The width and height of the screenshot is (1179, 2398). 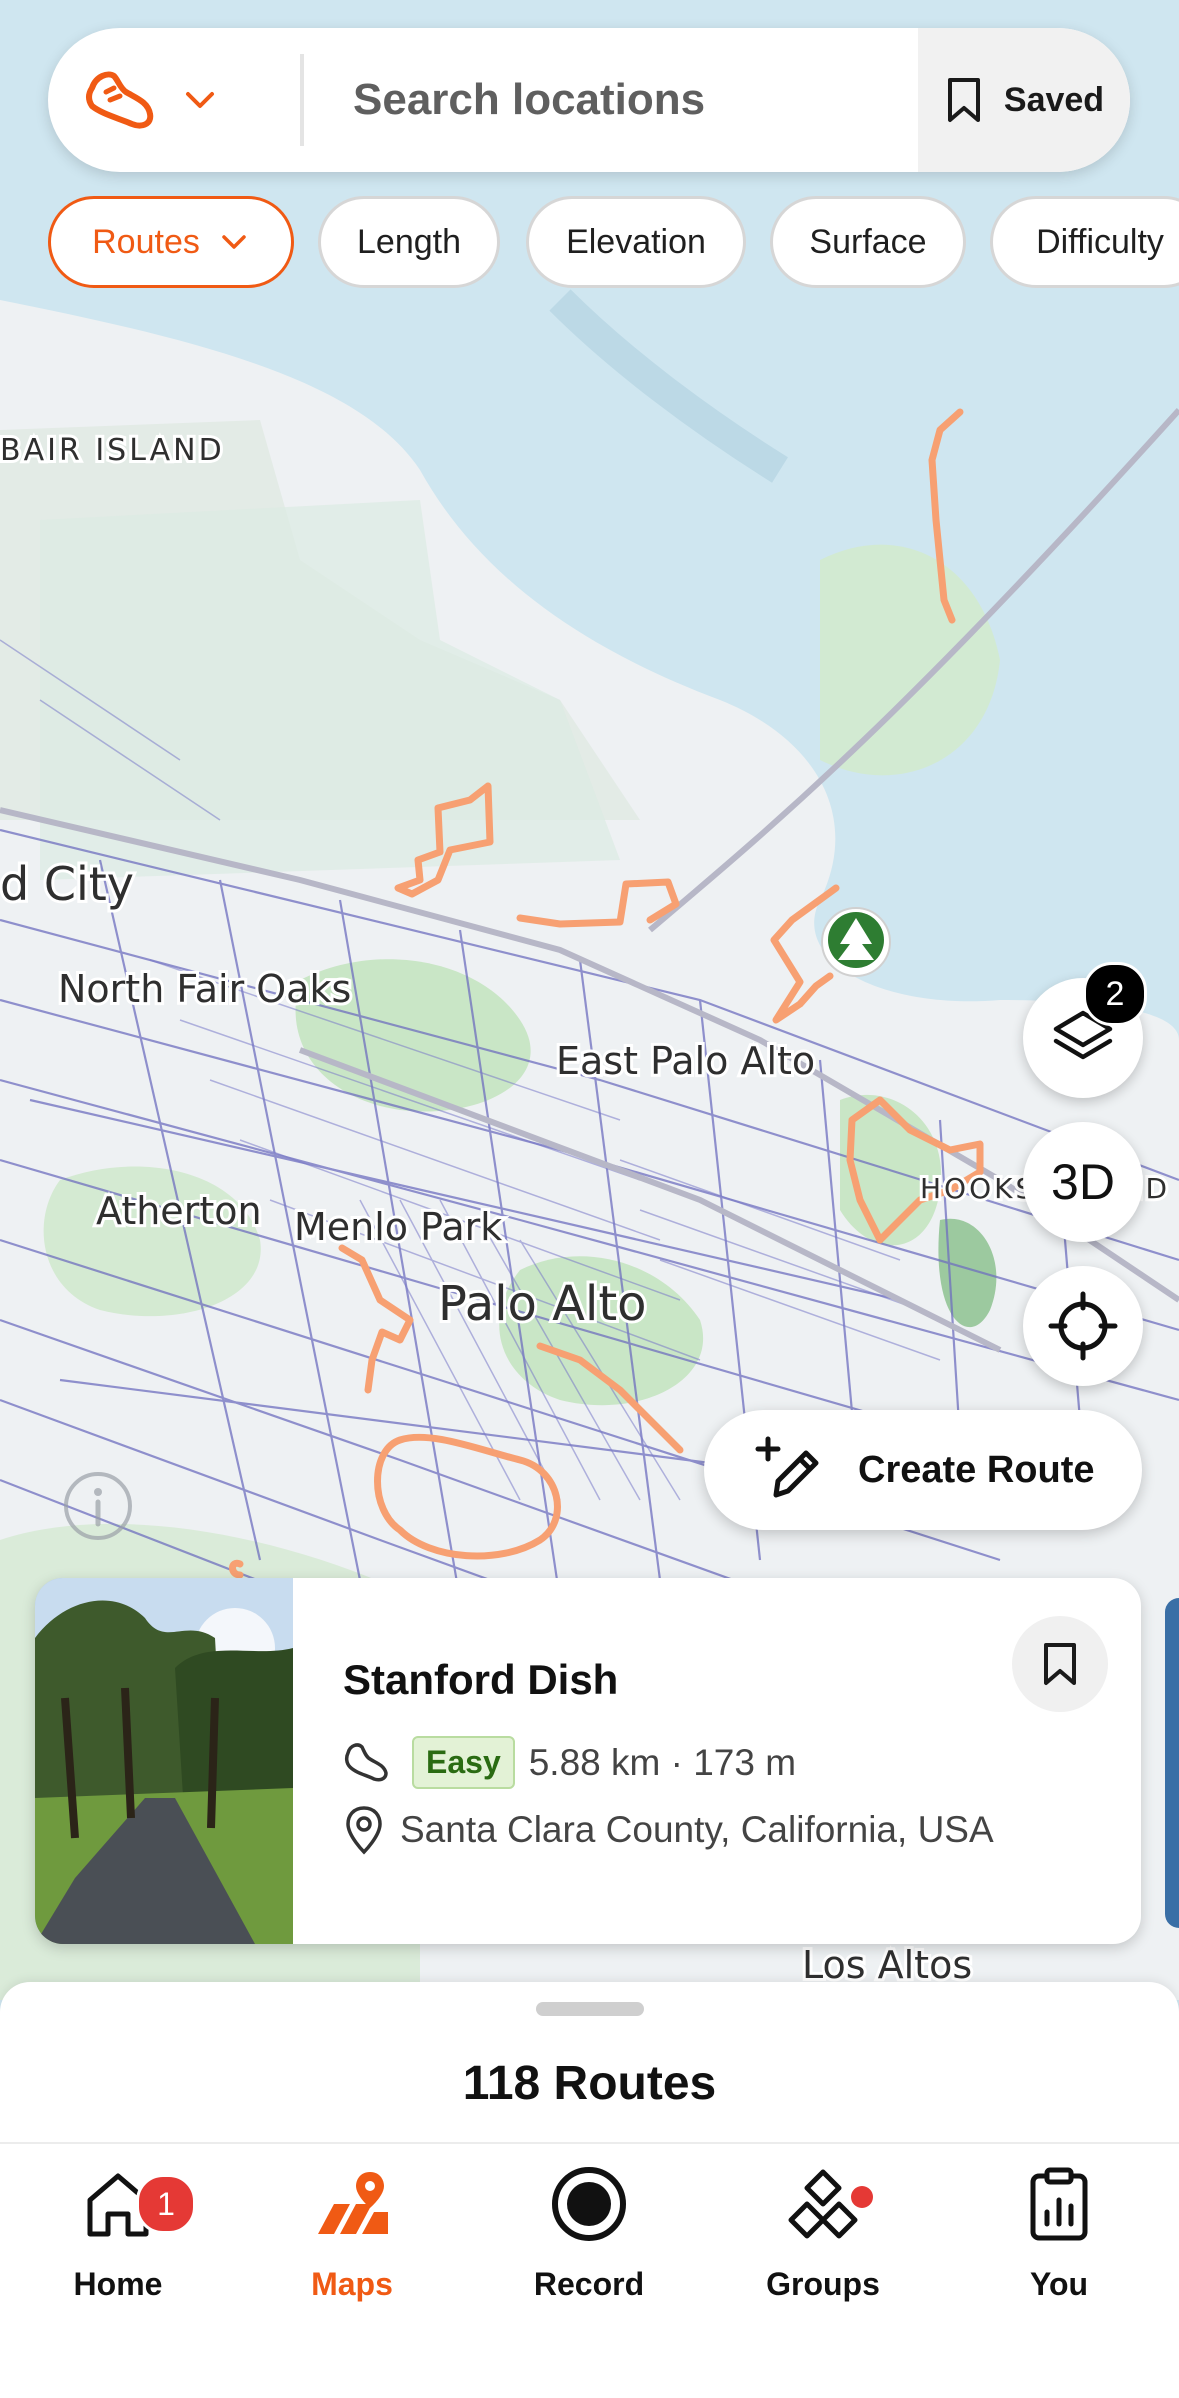 What do you see at coordinates (353, 2203) in the screenshot?
I see `maps-icon` at bounding box center [353, 2203].